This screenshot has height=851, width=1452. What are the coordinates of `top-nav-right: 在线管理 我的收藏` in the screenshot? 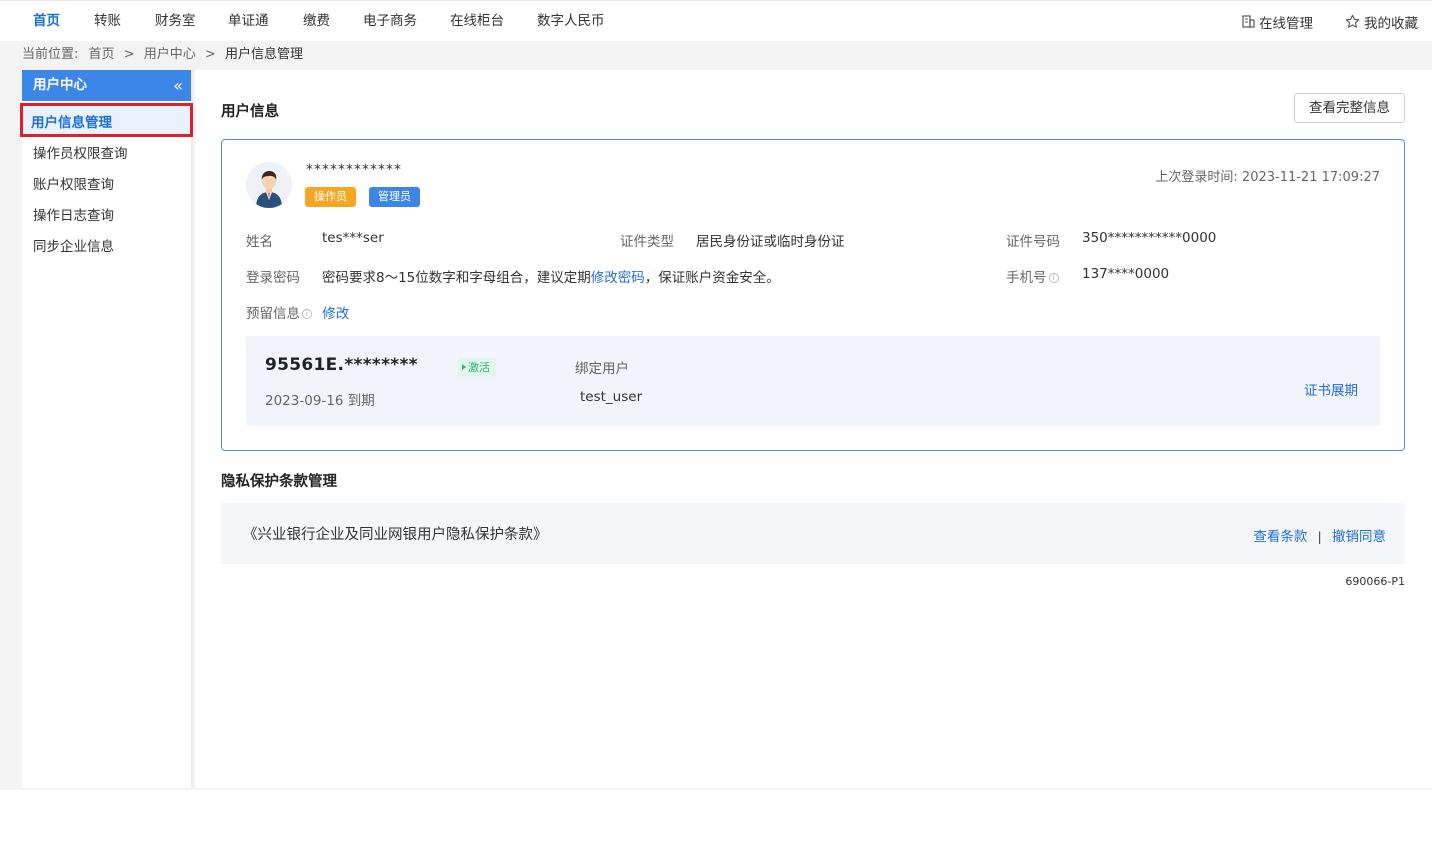 It's located at (1314, 21).